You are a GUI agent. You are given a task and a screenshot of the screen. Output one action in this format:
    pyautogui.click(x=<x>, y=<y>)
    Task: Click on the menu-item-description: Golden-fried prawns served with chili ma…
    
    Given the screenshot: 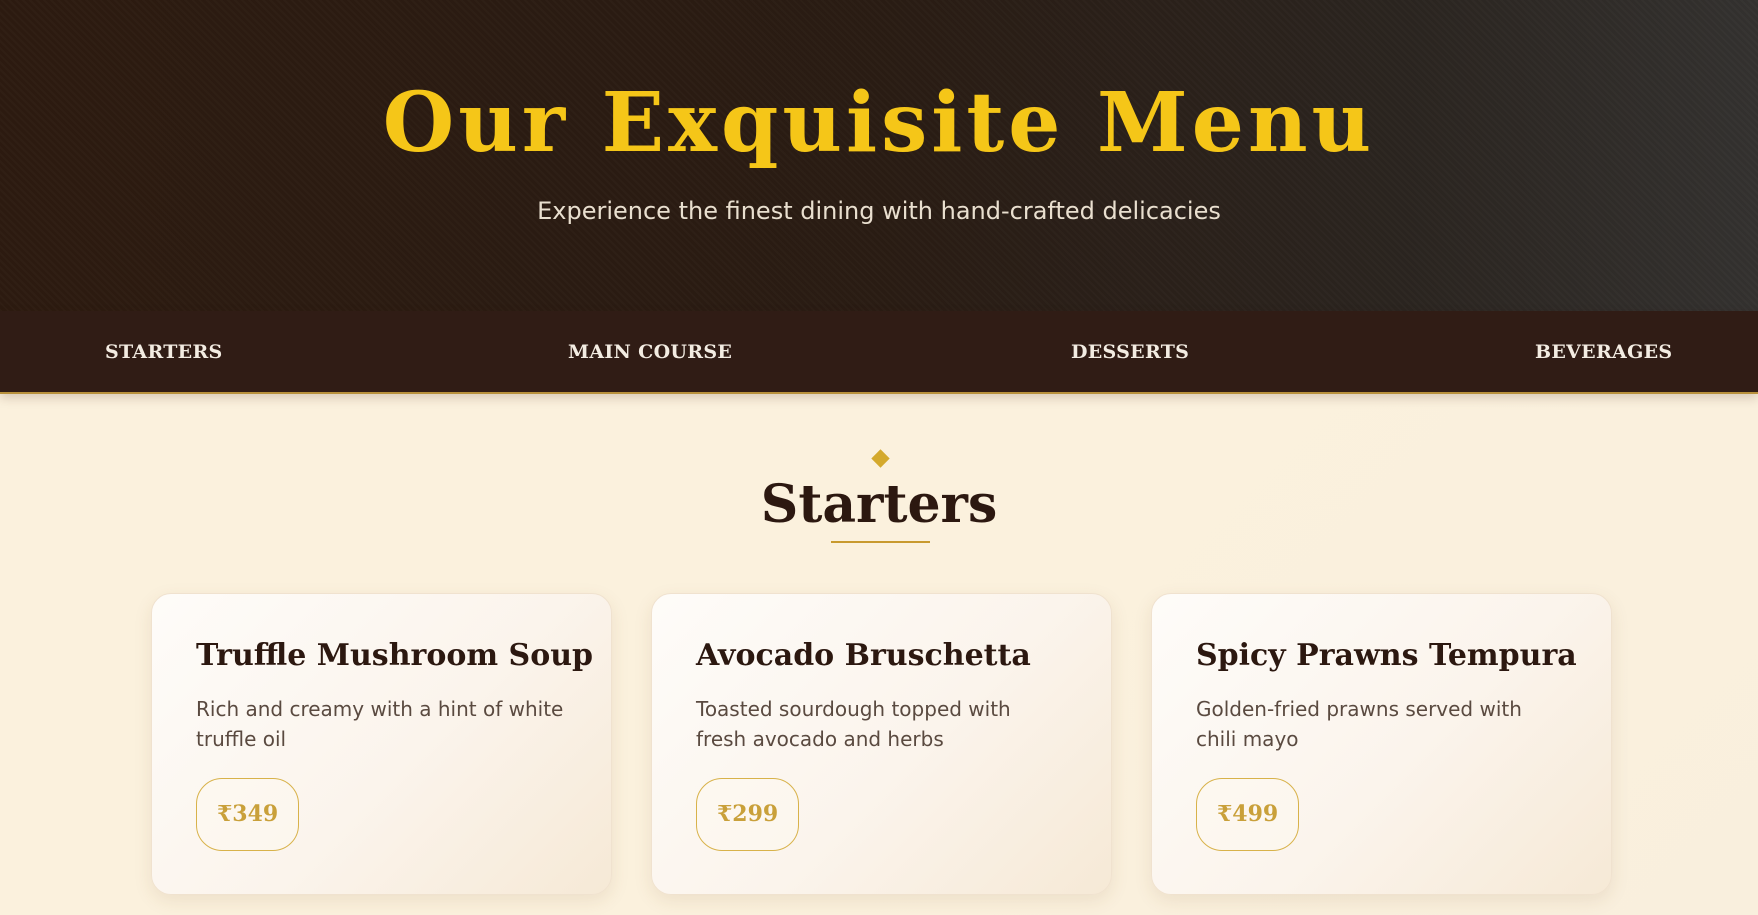 What is the action you would take?
    pyautogui.click(x=1359, y=724)
    